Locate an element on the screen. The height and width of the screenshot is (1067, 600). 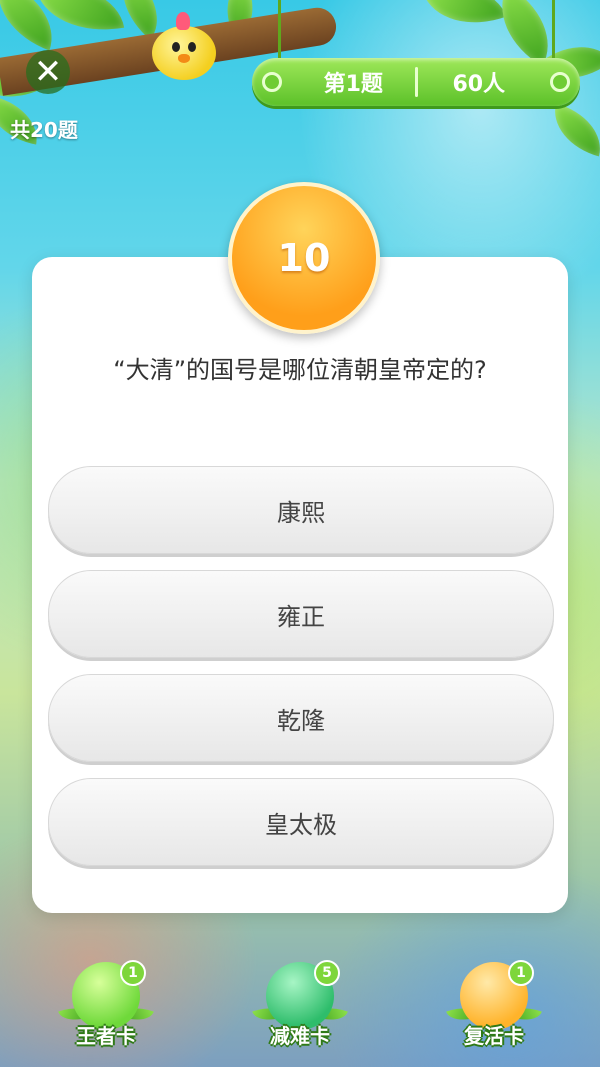
close-button: ✕ is located at coordinates (48, 72).